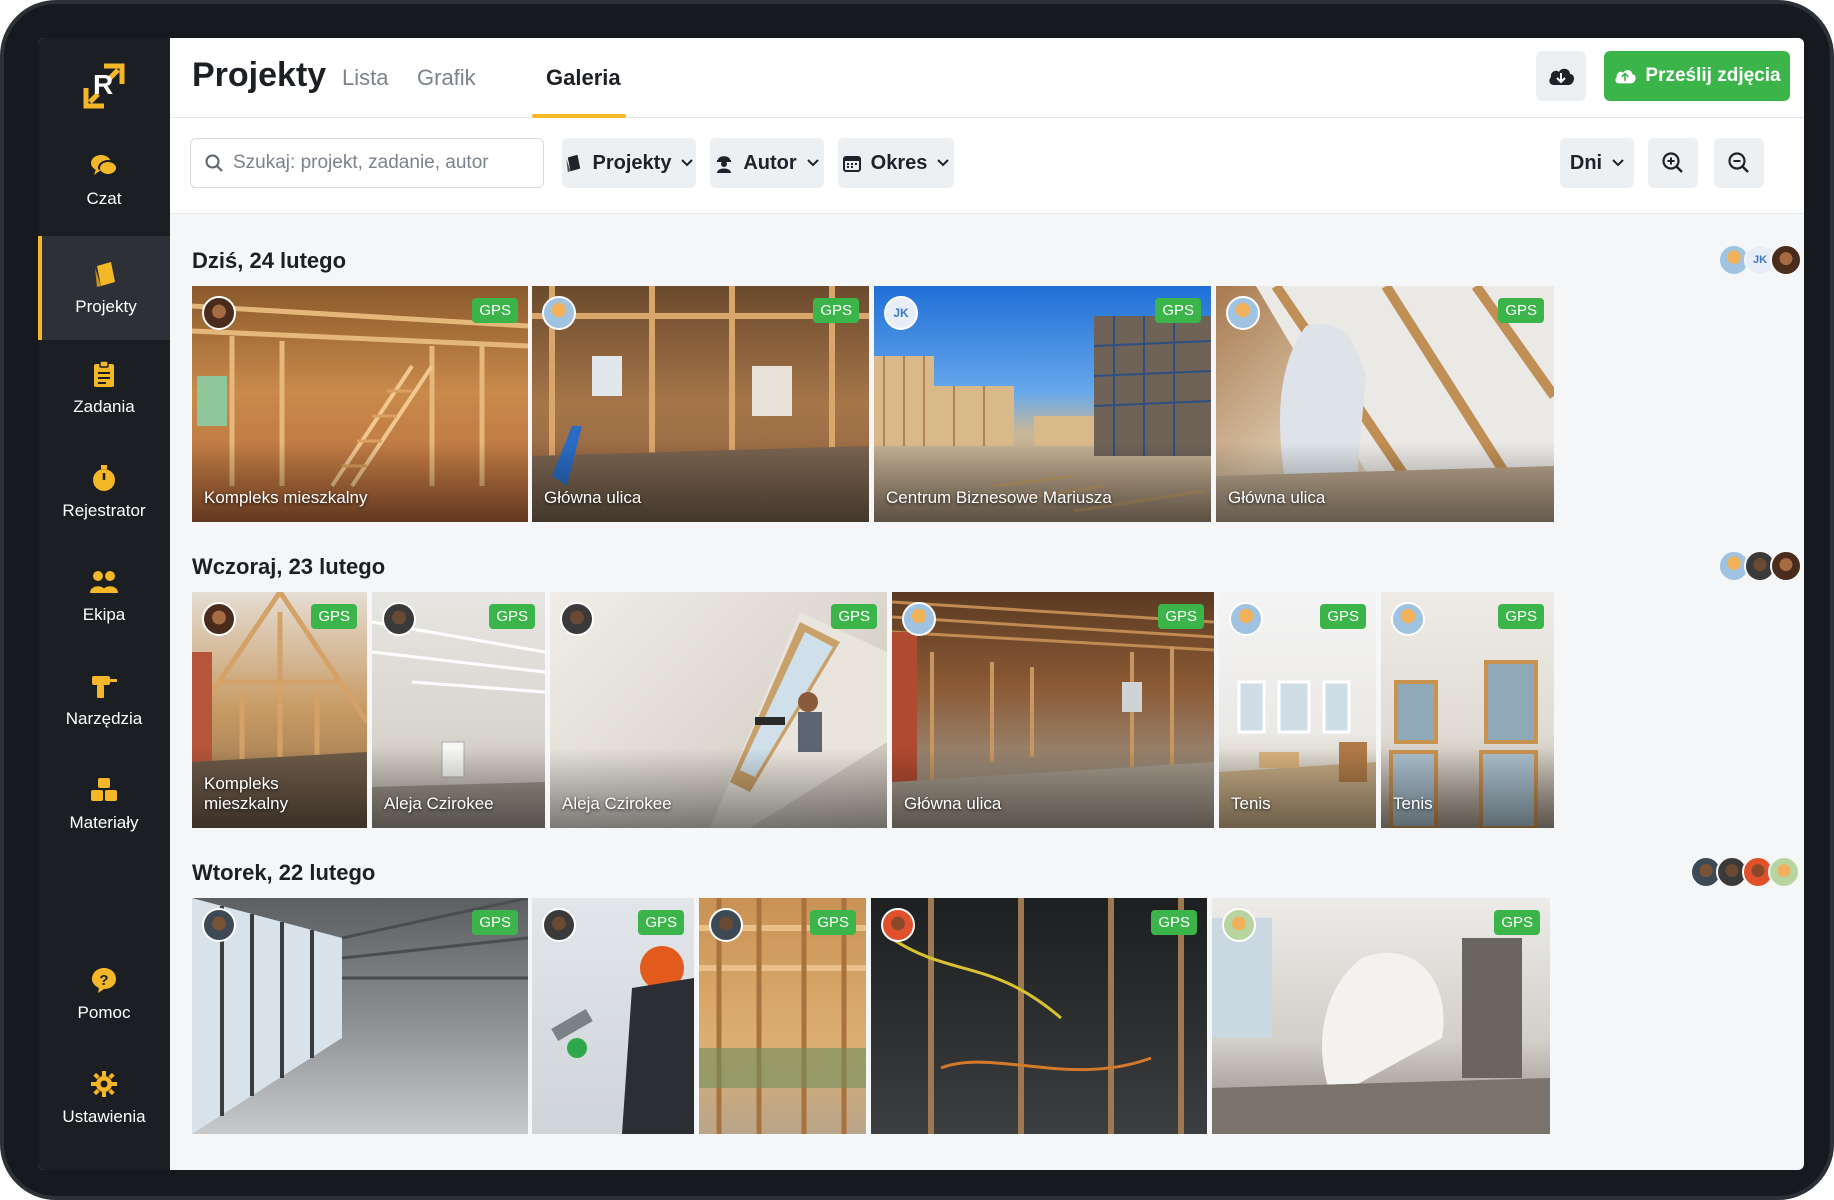 This screenshot has width=1834, height=1200. What do you see at coordinates (724, 164) in the screenshot?
I see `worker-icon` at bounding box center [724, 164].